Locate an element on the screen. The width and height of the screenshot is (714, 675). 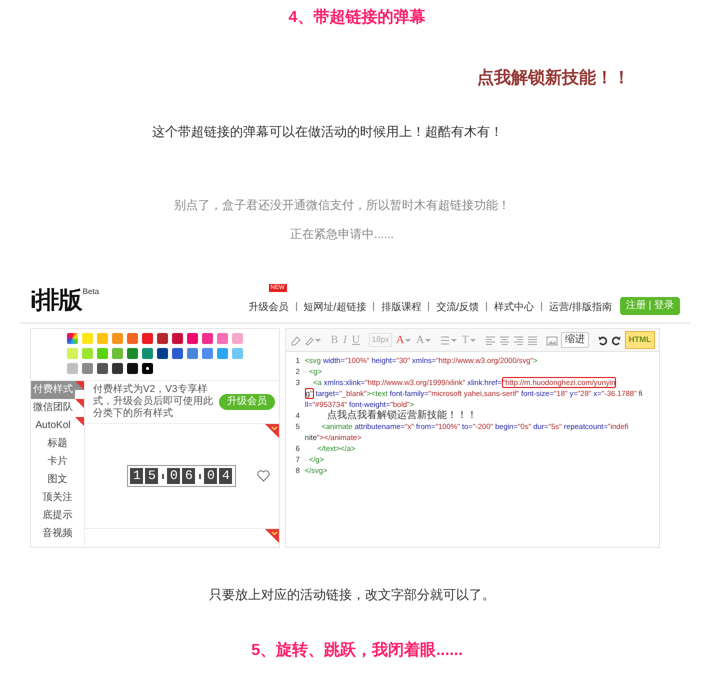
notice-text: 付费样式为V2，V3专享样式，升级会员后即可使用此分类下的所有样式 is located at coordinates (153, 402).